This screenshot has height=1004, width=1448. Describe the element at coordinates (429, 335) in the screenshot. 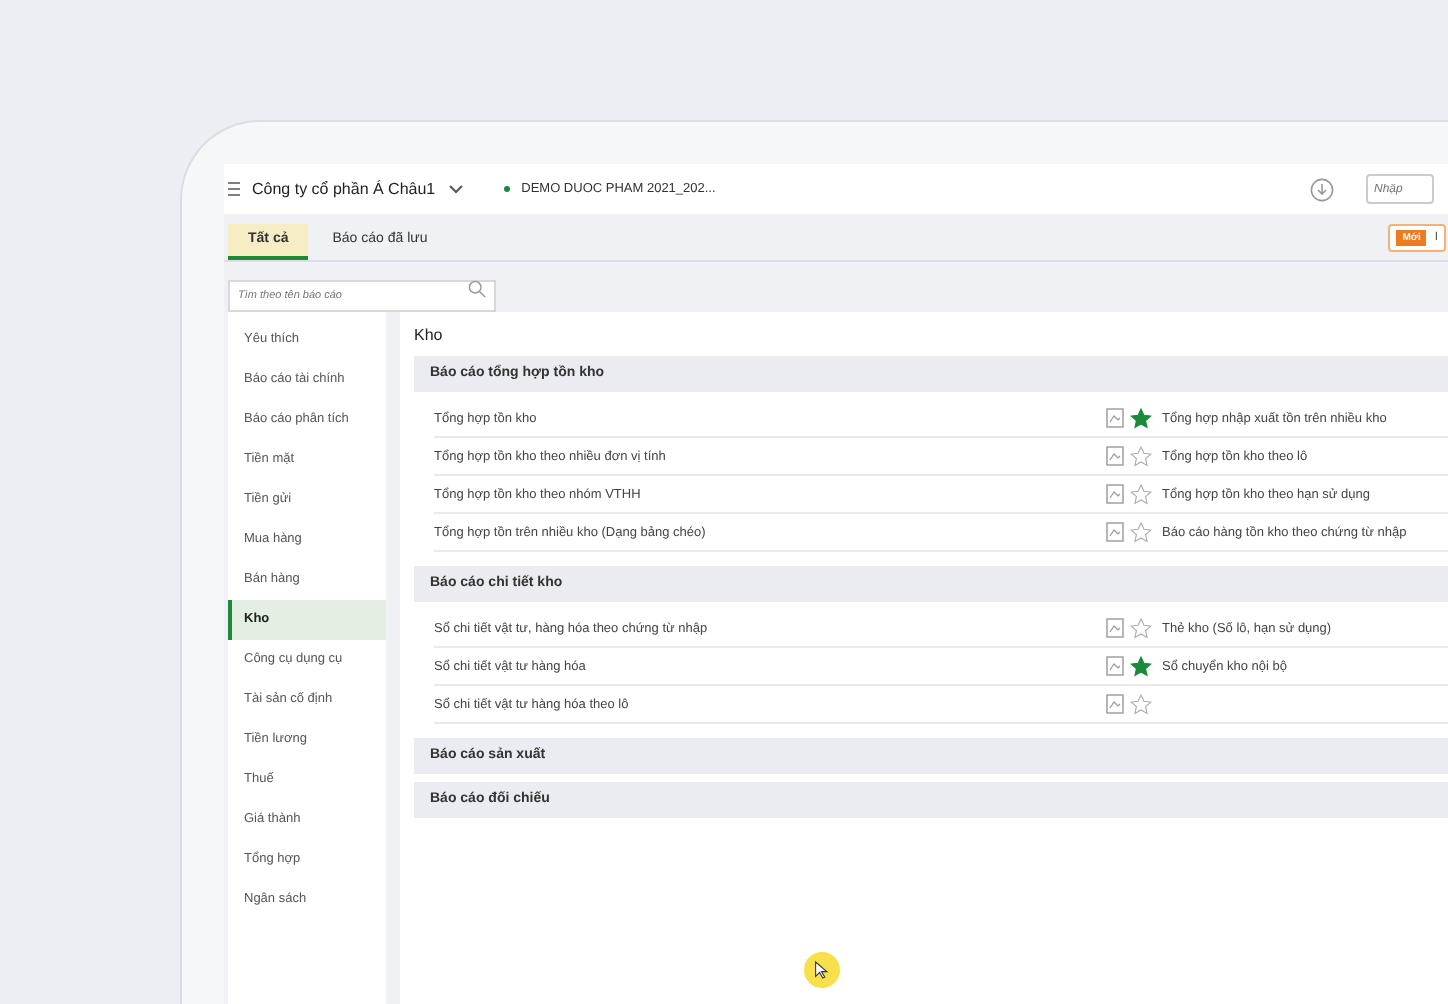

I see `section-title: Kho` at that location.